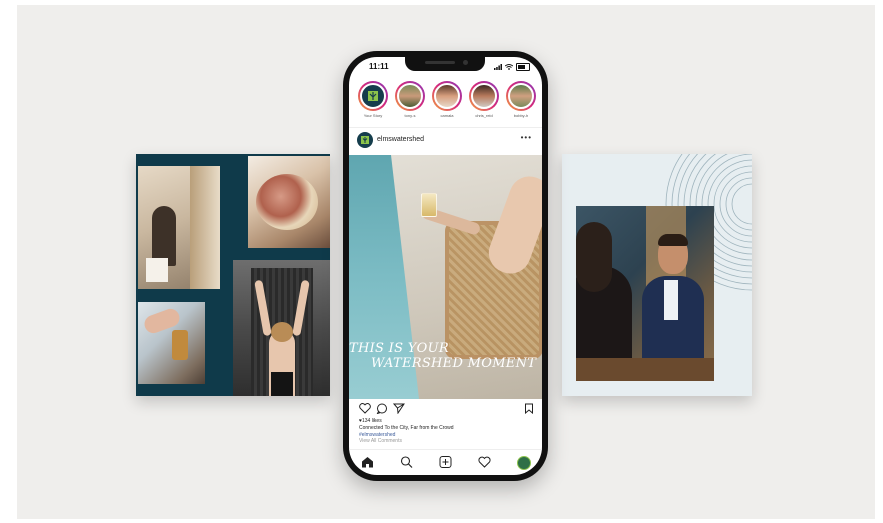 This screenshot has width=883, height=523. Describe the element at coordinates (526, 137) in the screenshot. I see `more-options-button: •••` at that location.